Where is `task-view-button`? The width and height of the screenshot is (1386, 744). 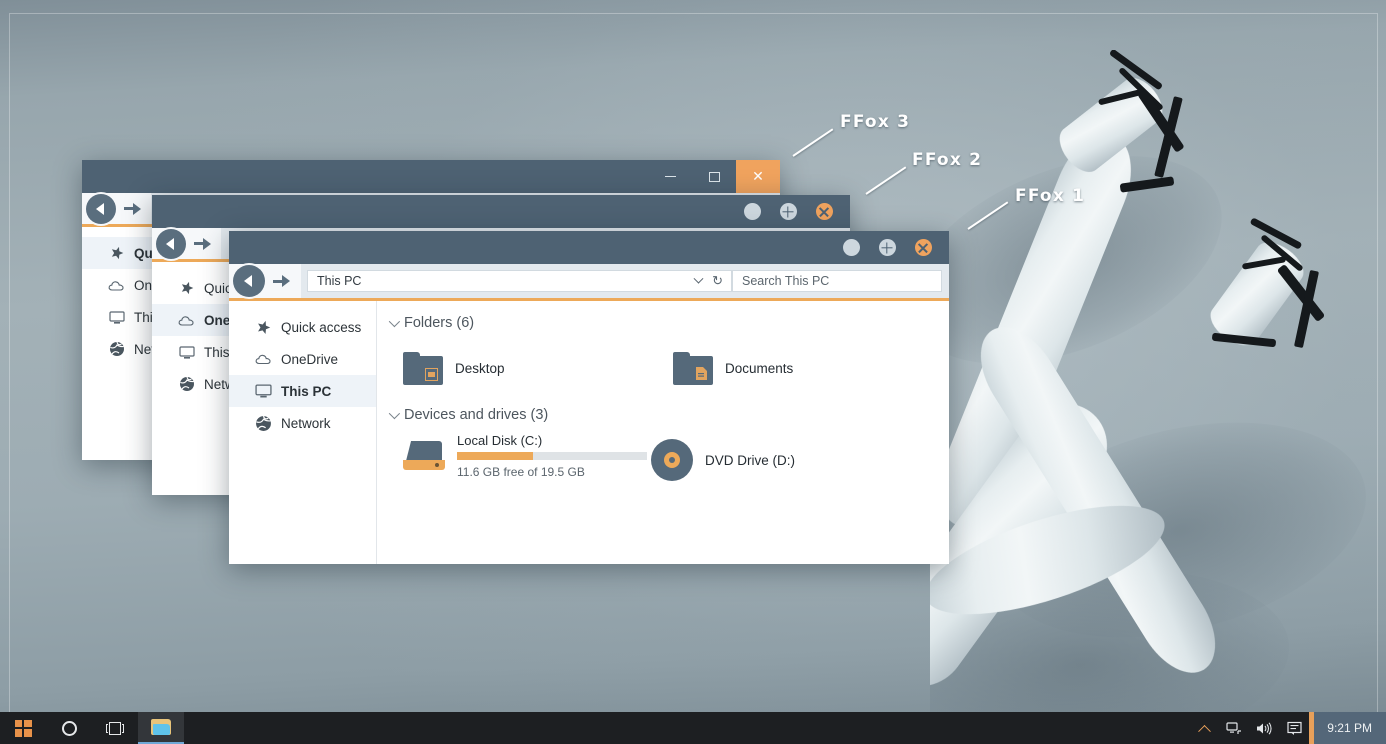 task-view-button is located at coordinates (115, 728).